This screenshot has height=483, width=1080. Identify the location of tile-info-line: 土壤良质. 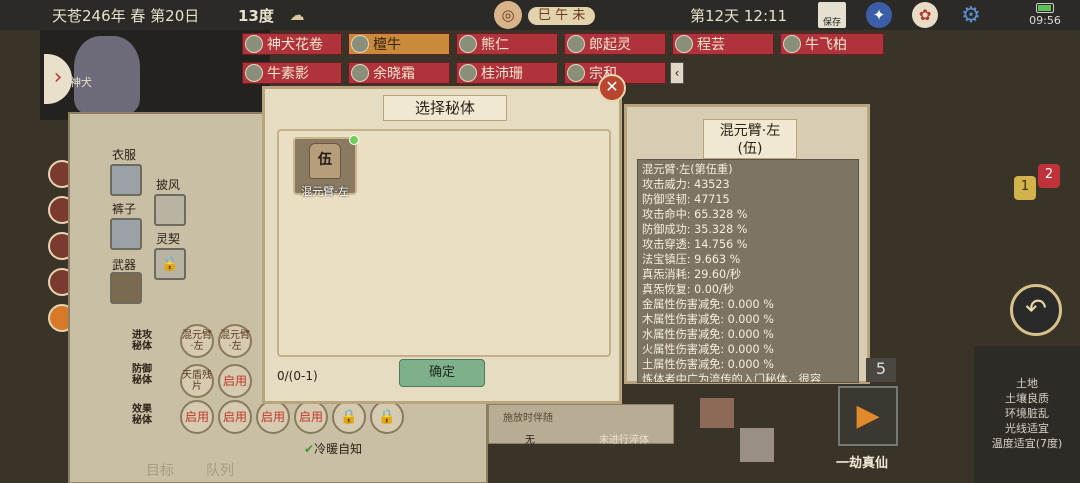
(1027, 398).